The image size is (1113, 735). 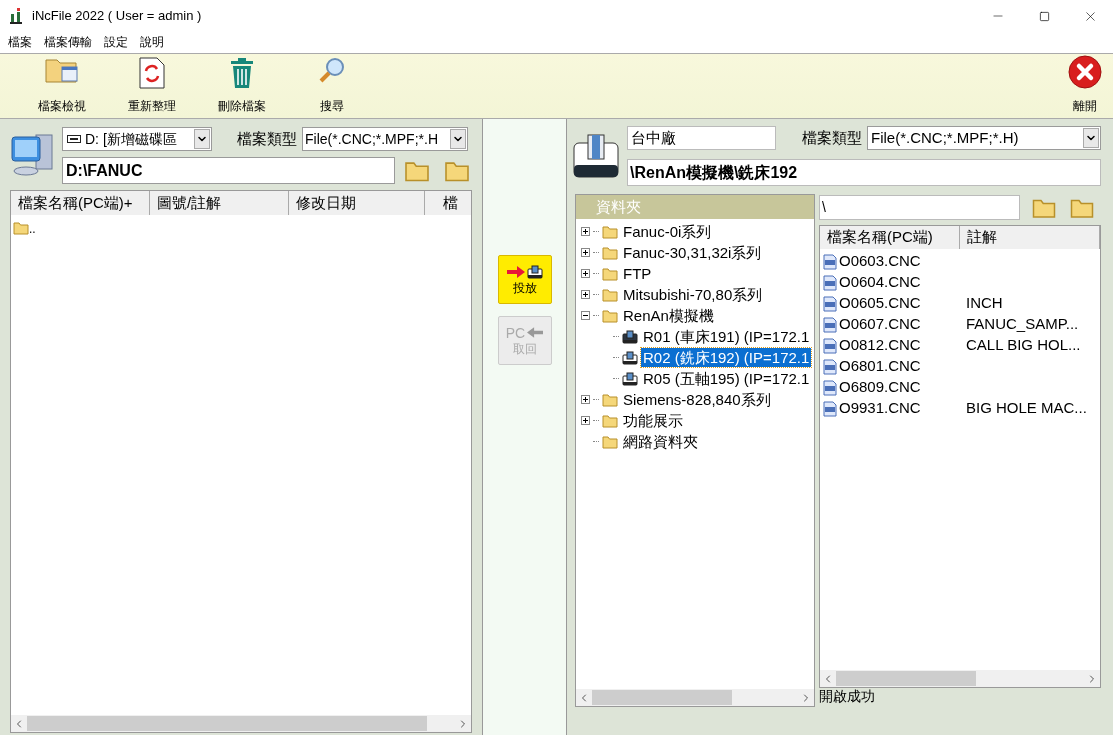 I want to click on tree-item: Fanuc-30,31,32i系列, so click(x=692, y=252).